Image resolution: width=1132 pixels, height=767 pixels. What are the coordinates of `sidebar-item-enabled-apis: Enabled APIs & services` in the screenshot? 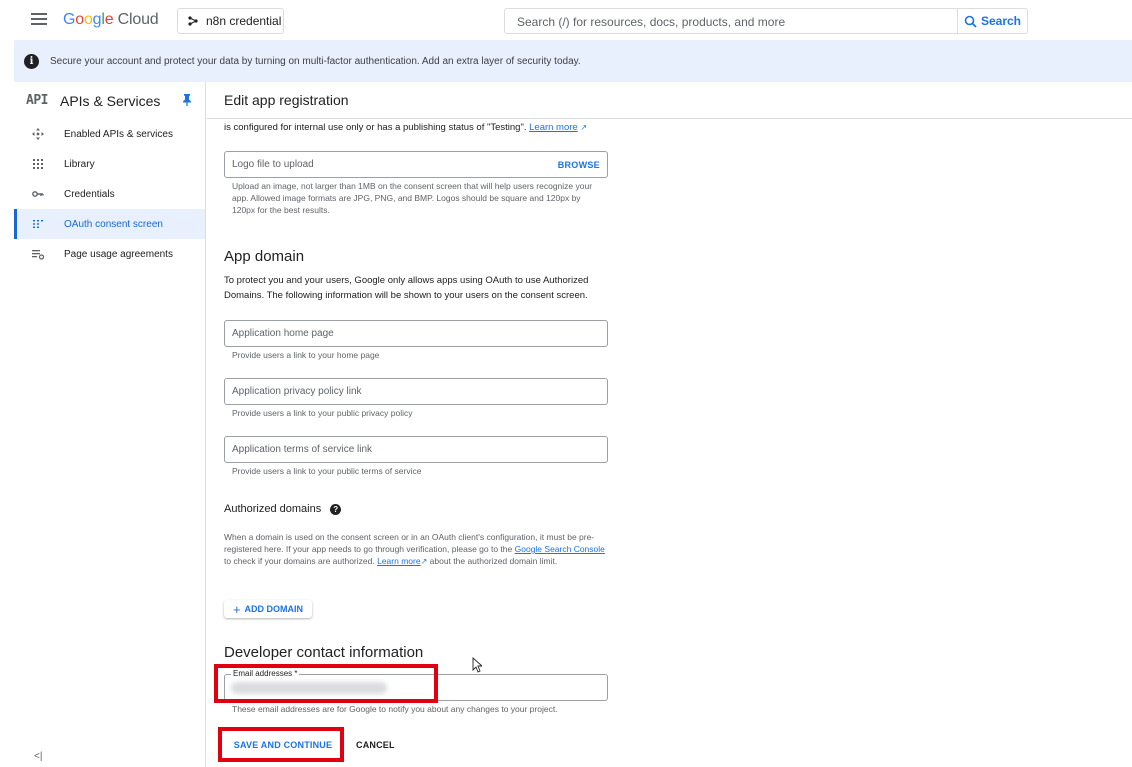 It's located at (109, 134).